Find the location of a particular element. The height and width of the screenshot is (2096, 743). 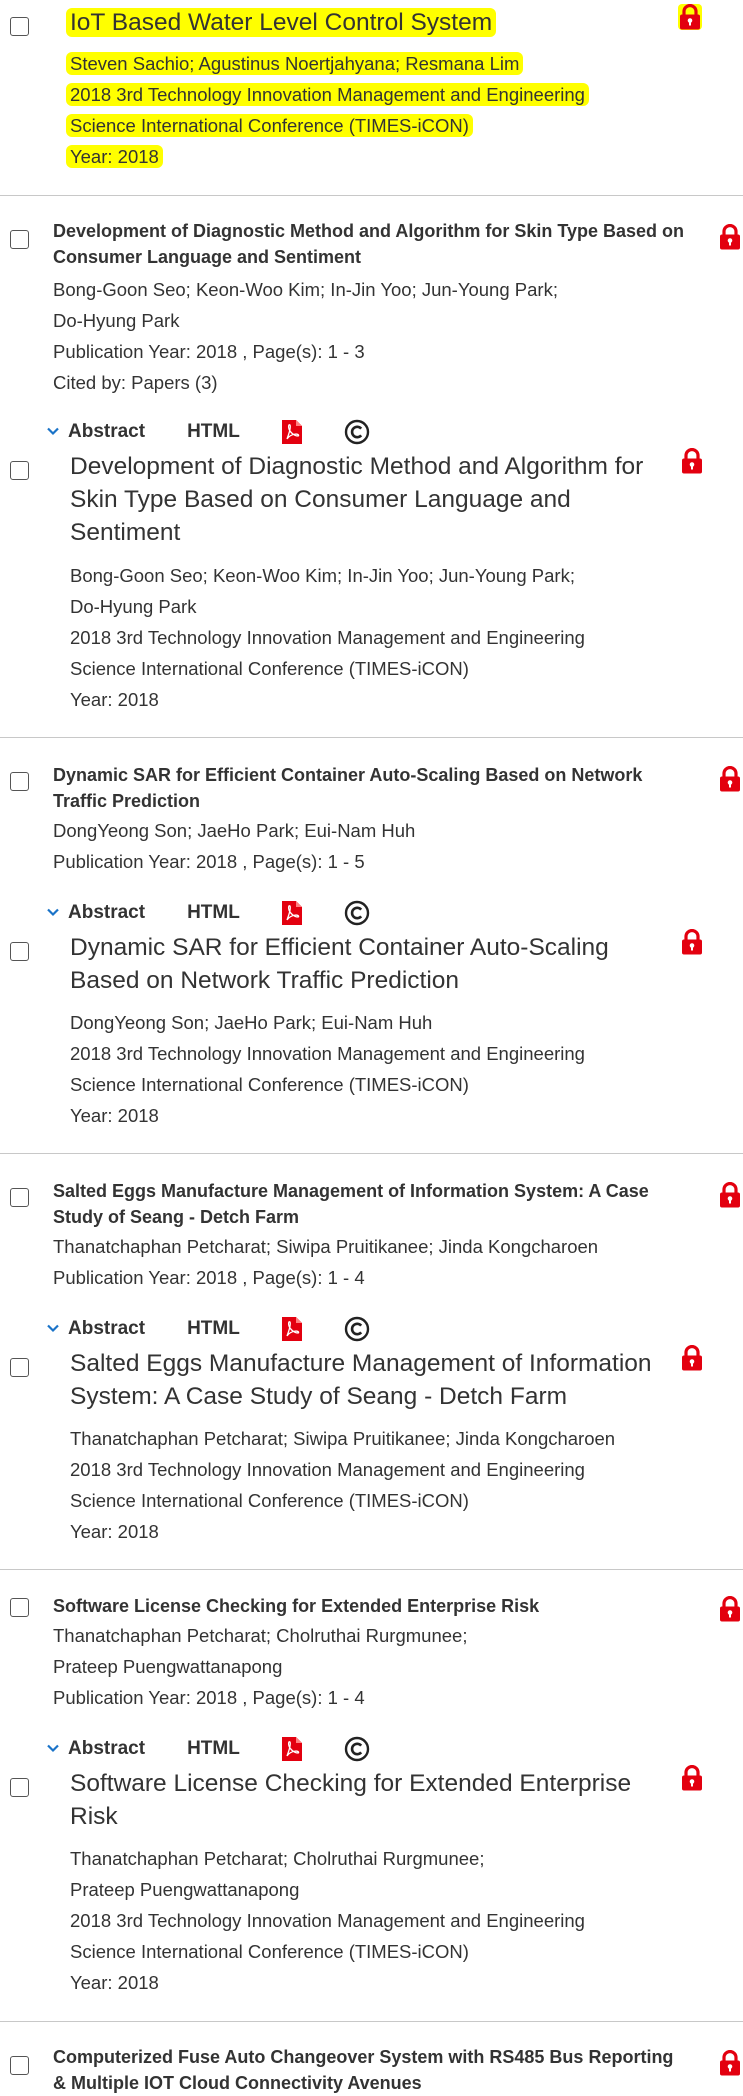

item-authors: Prateep Puengwattanapong is located at coordinates (167, 1667).